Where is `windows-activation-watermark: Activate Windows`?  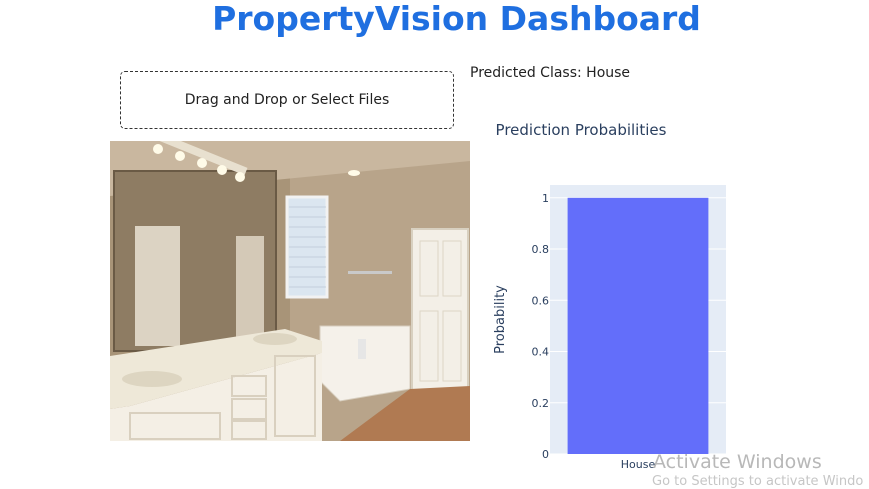
windows-activation-watermark: Activate Windows is located at coordinates (737, 462).